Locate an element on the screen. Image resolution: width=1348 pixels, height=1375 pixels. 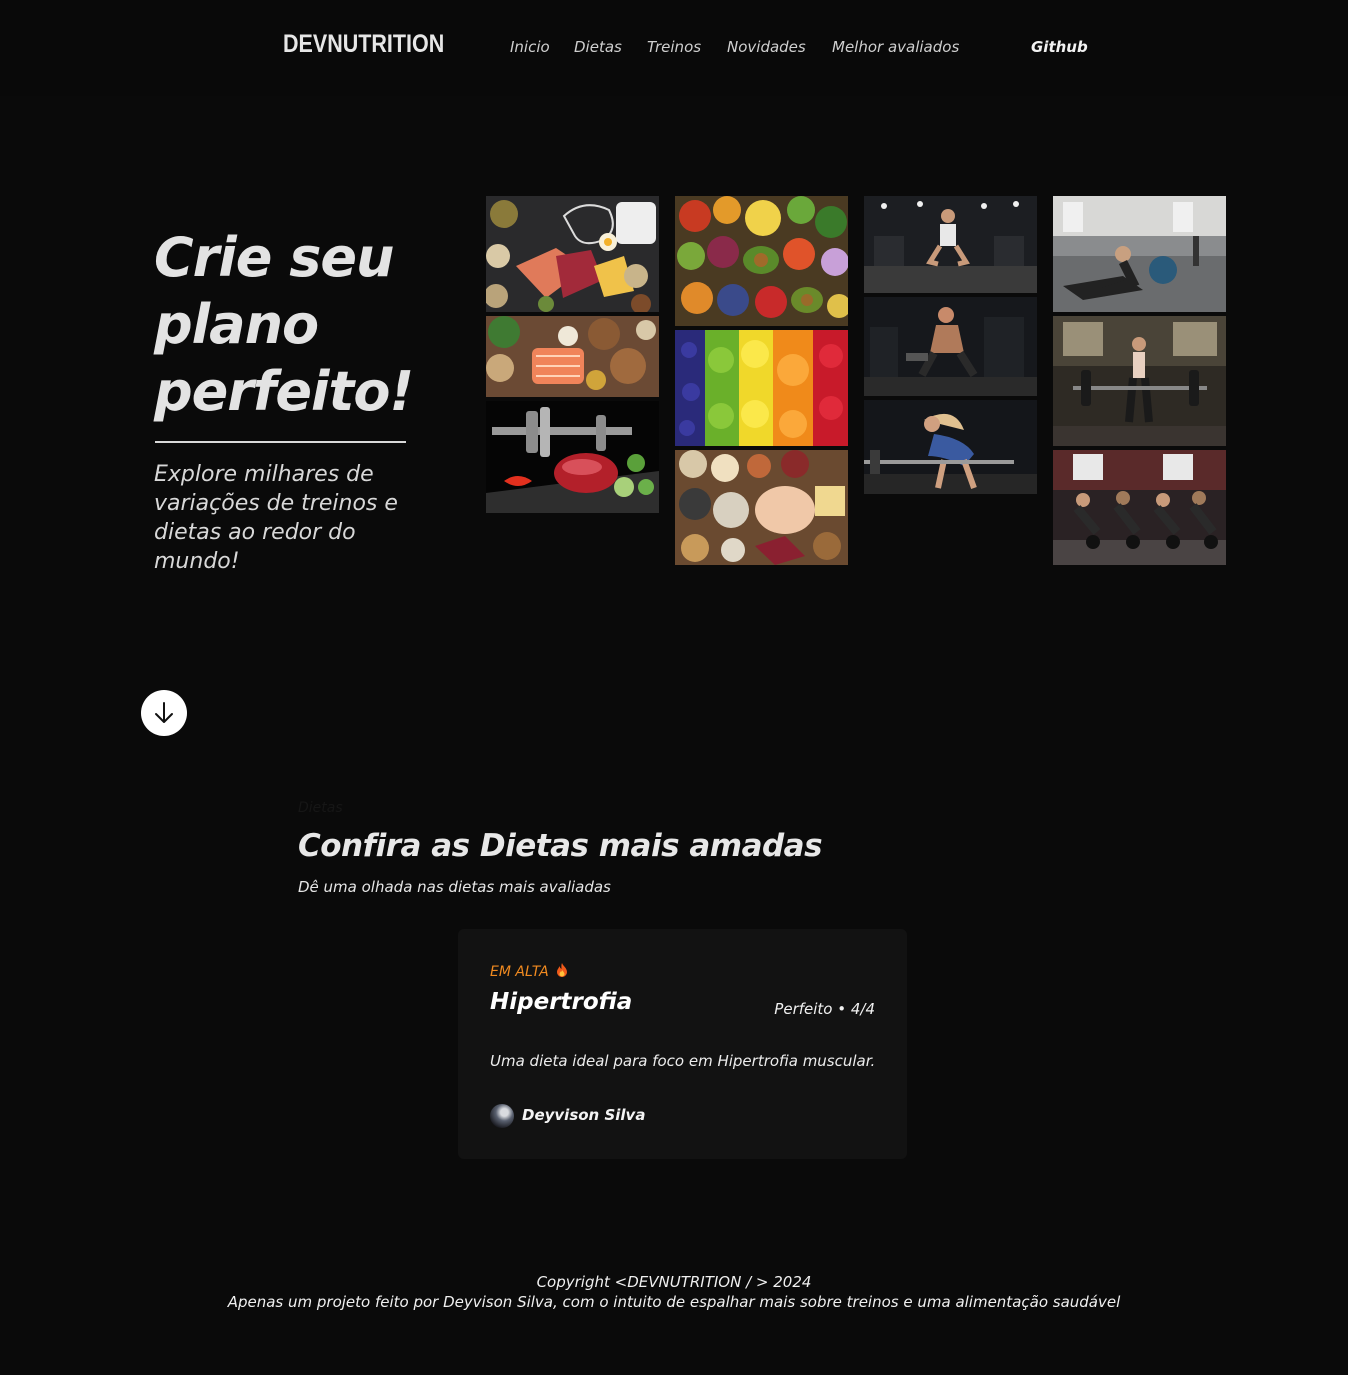
group-kettlebell-pushup-photo is located at coordinates (1139, 507).